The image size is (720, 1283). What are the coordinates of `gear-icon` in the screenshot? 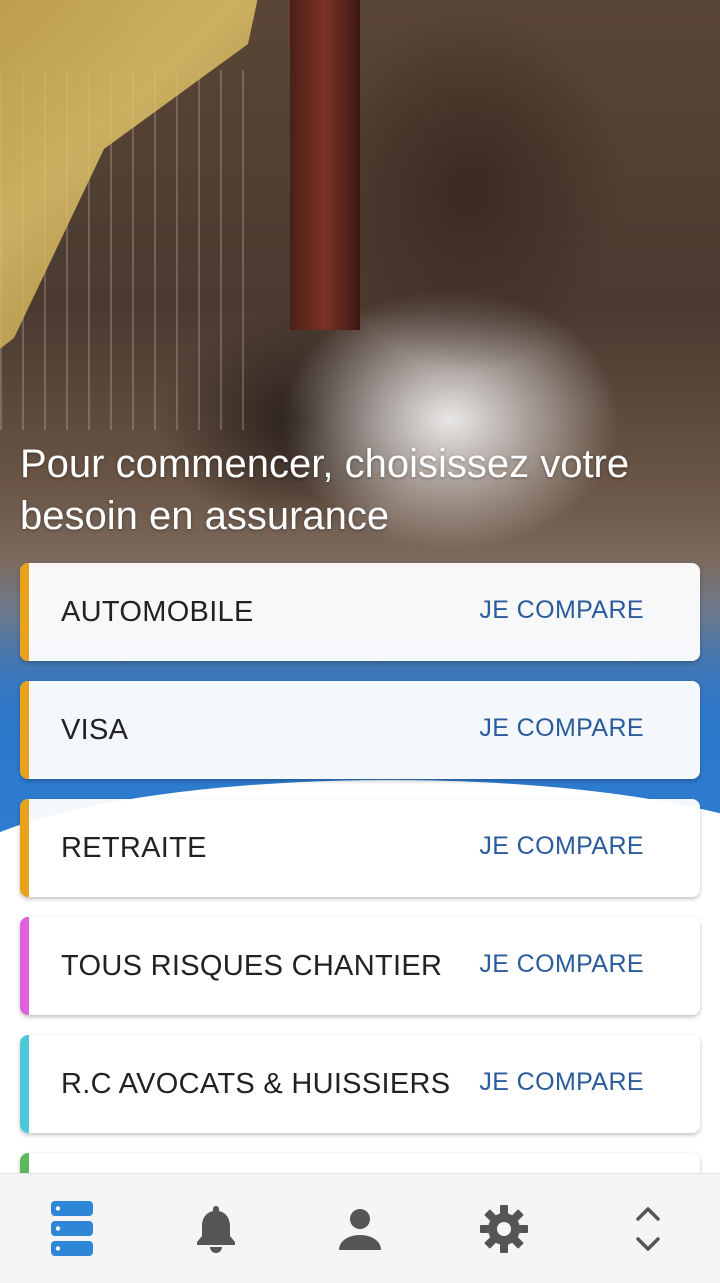 It's located at (504, 1228).